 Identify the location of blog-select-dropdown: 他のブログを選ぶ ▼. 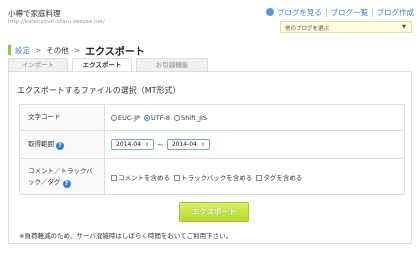
(346, 27).